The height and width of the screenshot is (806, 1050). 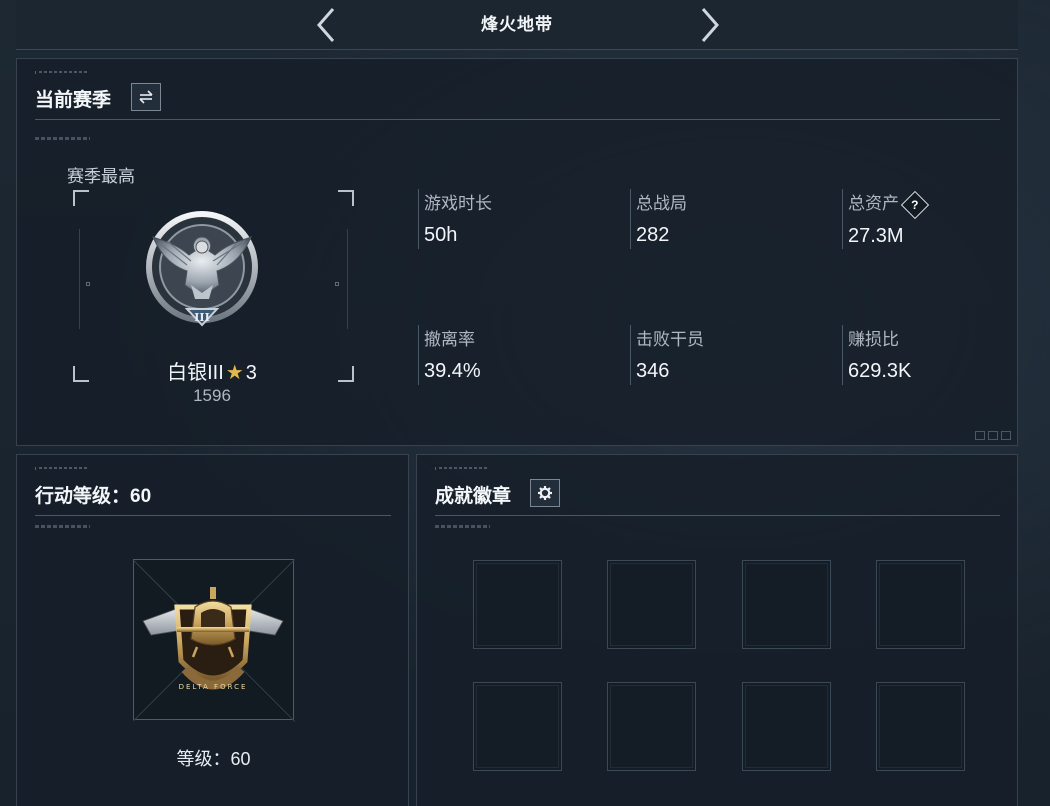 What do you see at coordinates (213, 759) in the screenshot?
I see `level-caption: 等级：60` at bounding box center [213, 759].